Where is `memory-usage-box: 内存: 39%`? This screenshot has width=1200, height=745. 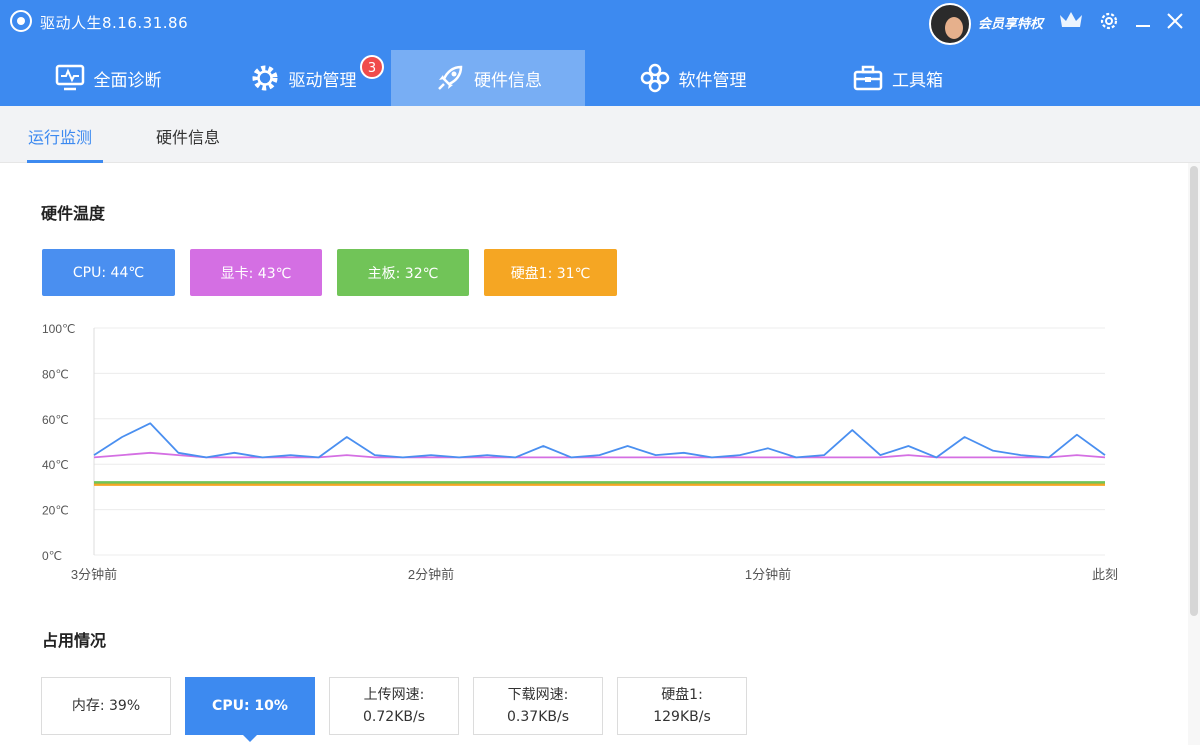
memory-usage-box: 内存: 39% is located at coordinates (106, 706).